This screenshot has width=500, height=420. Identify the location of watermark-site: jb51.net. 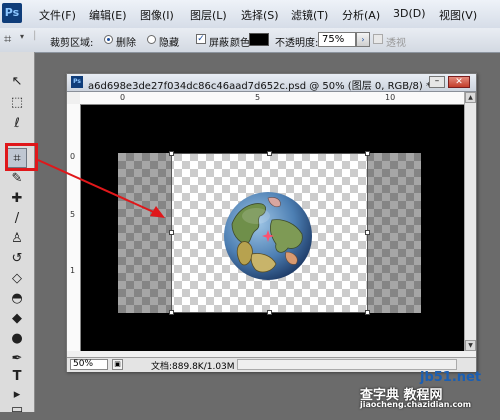
(451, 377).